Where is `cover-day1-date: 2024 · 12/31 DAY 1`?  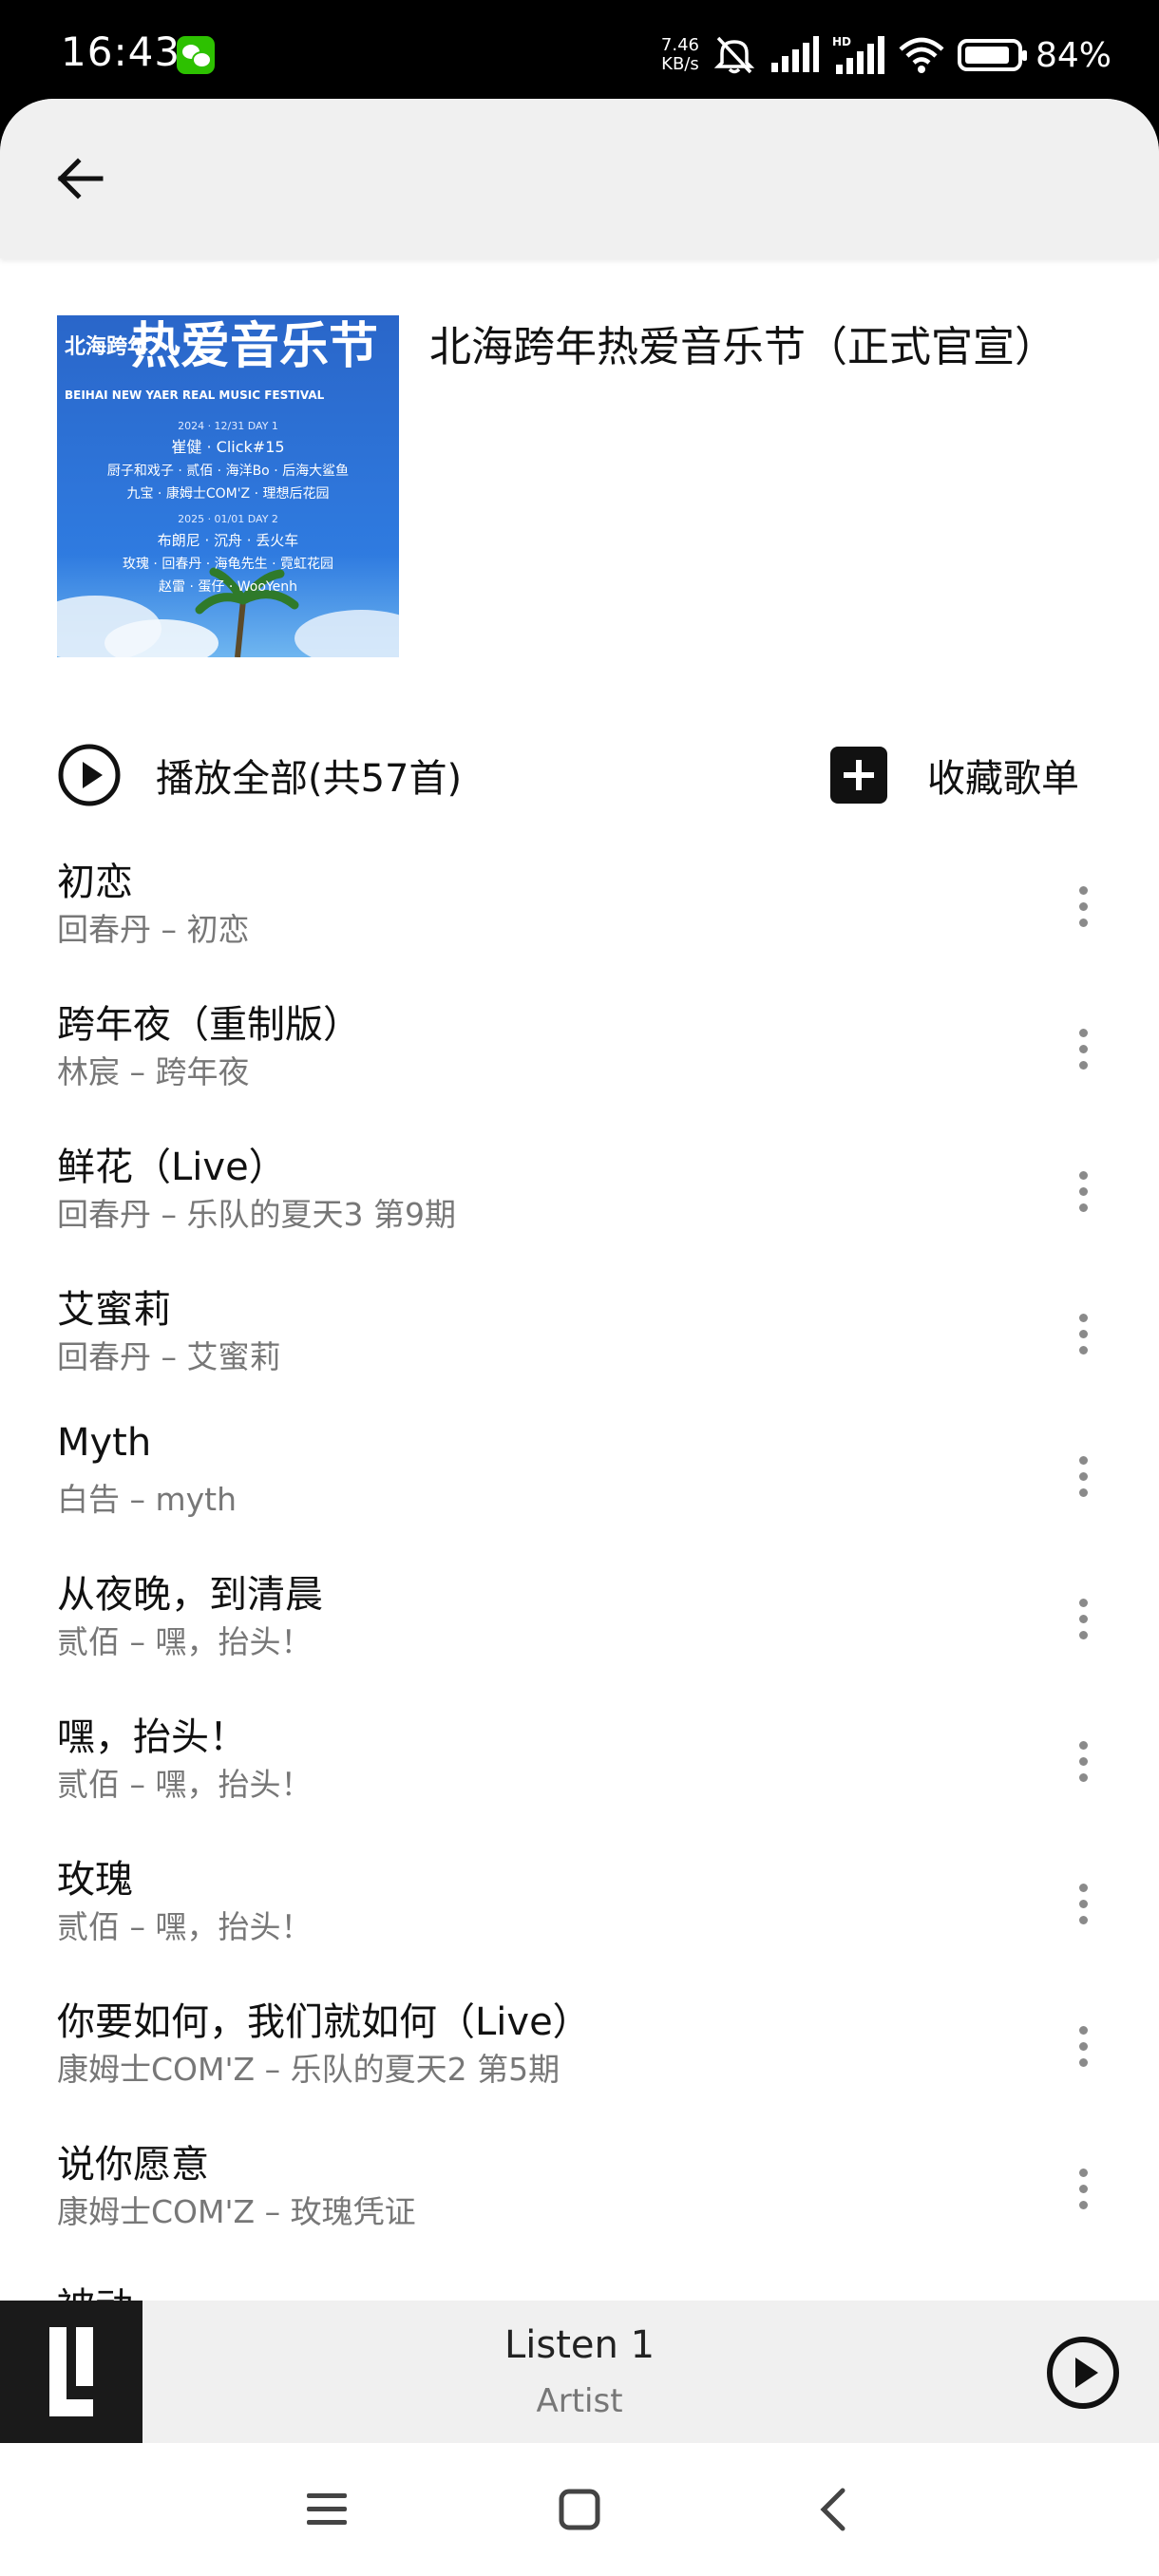
cover-day1-date: 2024 · 12/31 DAY 1 is located at coordinates (228, 426).